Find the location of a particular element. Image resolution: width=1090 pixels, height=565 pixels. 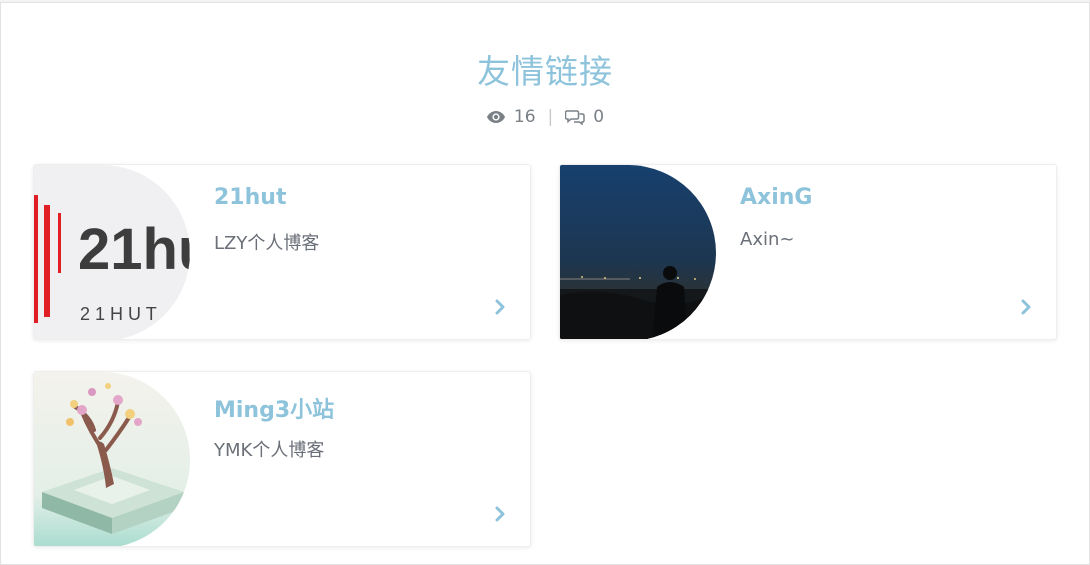

post-meta: 16 | 0 is located at coordinates (545, 117).